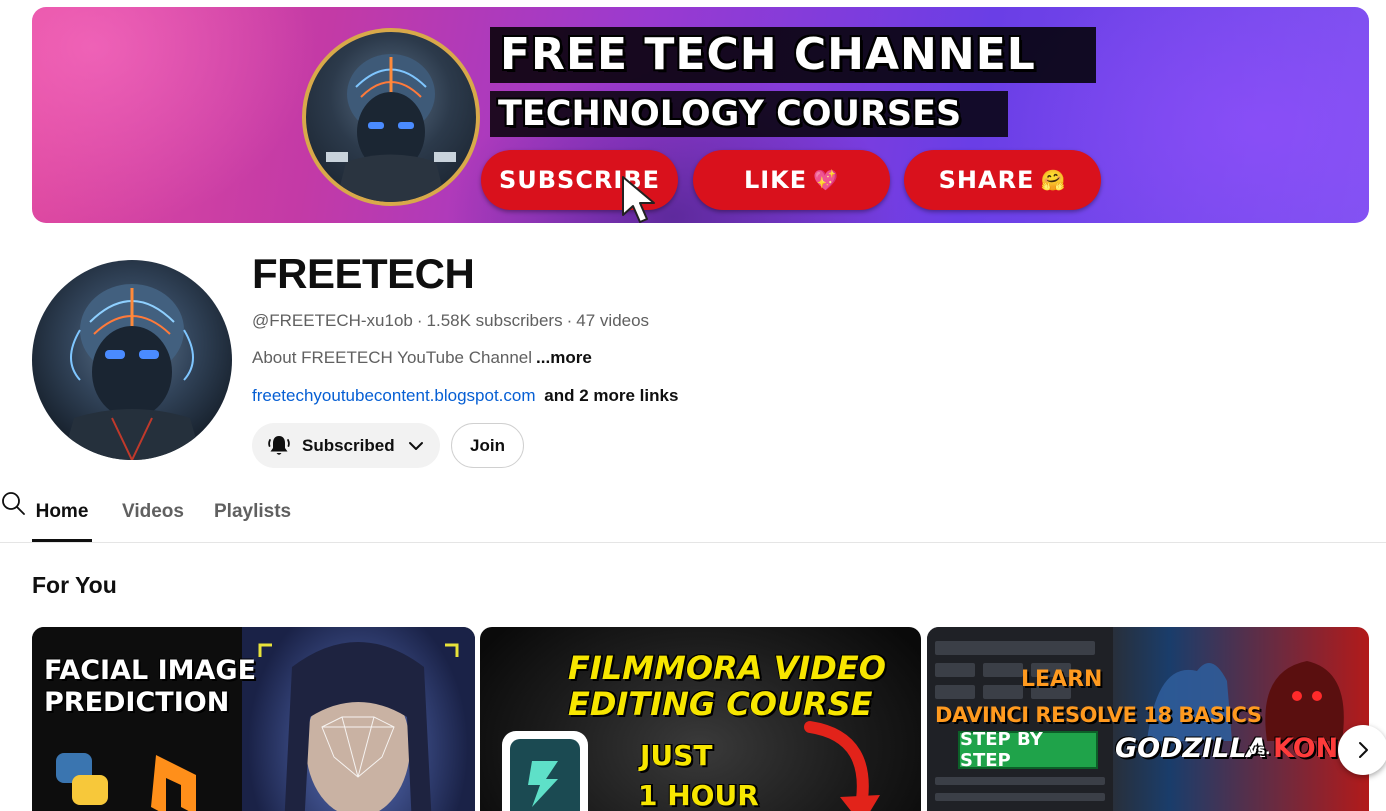 The width and height of the screenshot is (1386, 811). Describe the element at coordinates (1098, 715) in the screenshot. I see `video-3-title-line2: DAVINCI RESOLVE 18 BASICS` at that location.